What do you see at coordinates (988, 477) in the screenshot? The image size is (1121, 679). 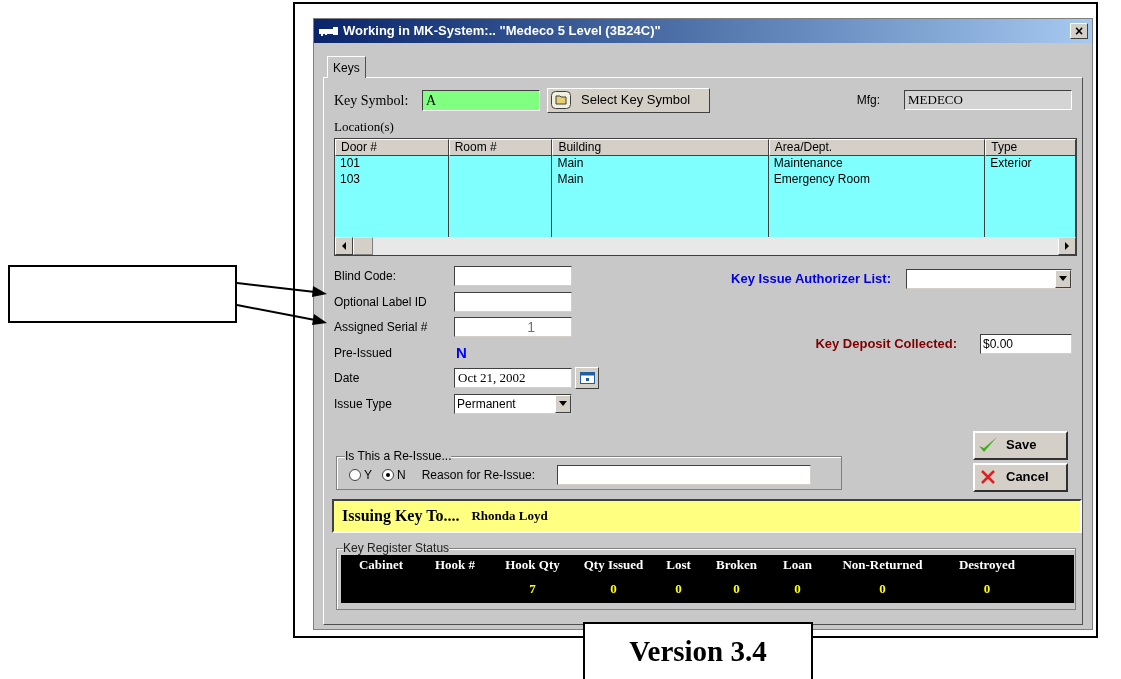 I see `close-icon` at bounding box center [988, 477].